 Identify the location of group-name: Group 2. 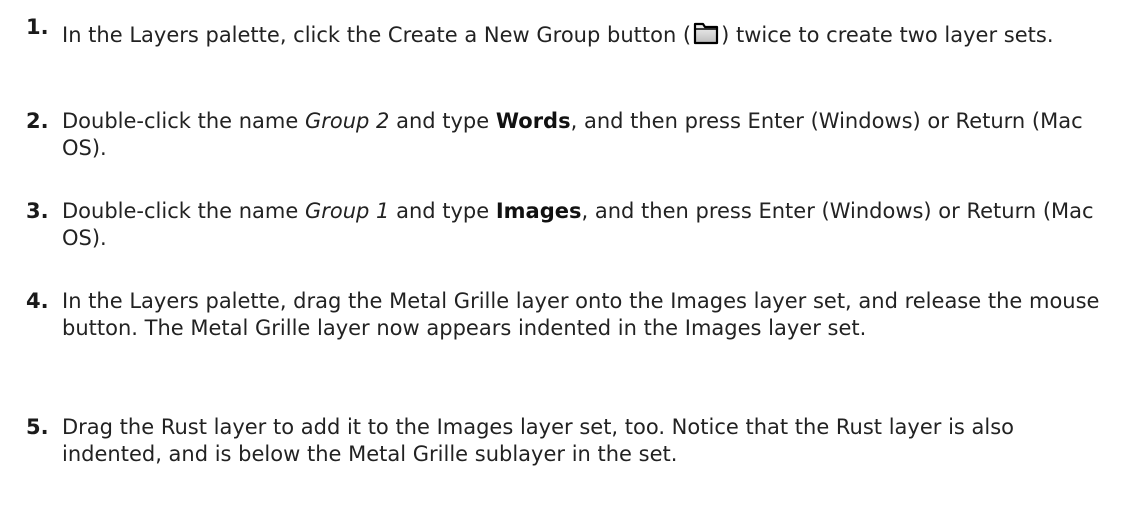
(347, 121).